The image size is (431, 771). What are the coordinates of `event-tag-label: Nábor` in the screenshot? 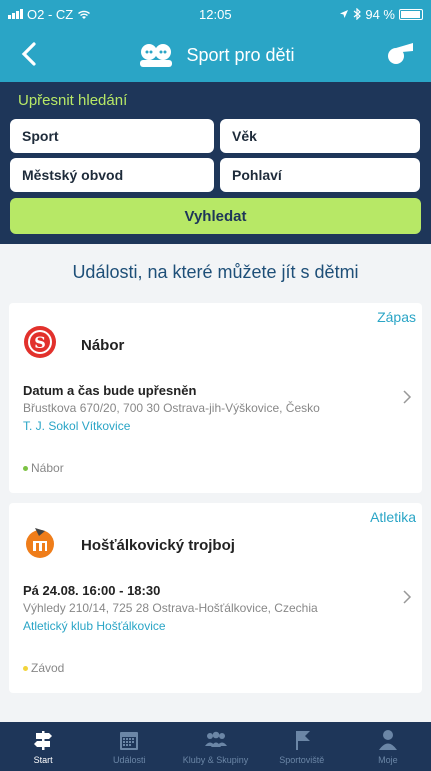 It's located at (47, 468).